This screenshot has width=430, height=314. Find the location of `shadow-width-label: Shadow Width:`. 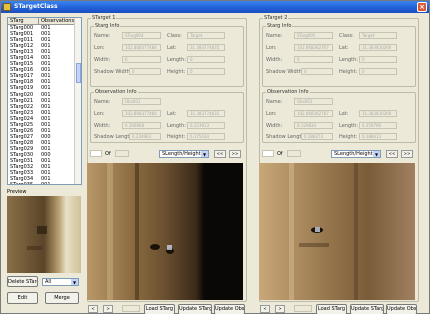

shadow-width-label: Shadow Width: is located at coordinates (113, 72).